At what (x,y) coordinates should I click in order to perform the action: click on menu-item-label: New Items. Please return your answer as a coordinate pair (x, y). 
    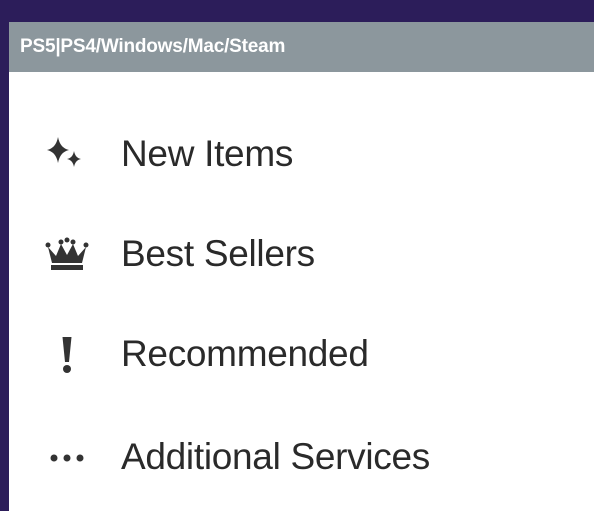
    Looking at the image, I should click on (207, 153).